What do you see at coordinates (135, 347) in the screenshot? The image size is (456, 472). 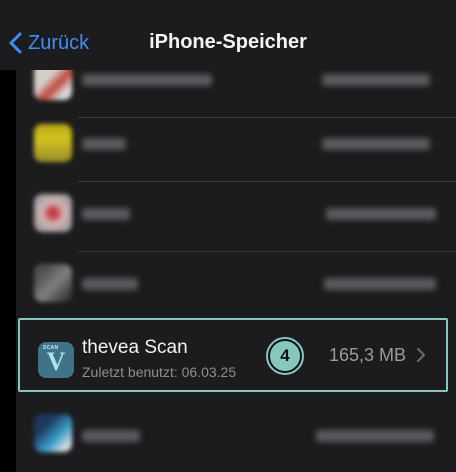 I see `app-name: thevea Scan` at bounding box center [135, 347].